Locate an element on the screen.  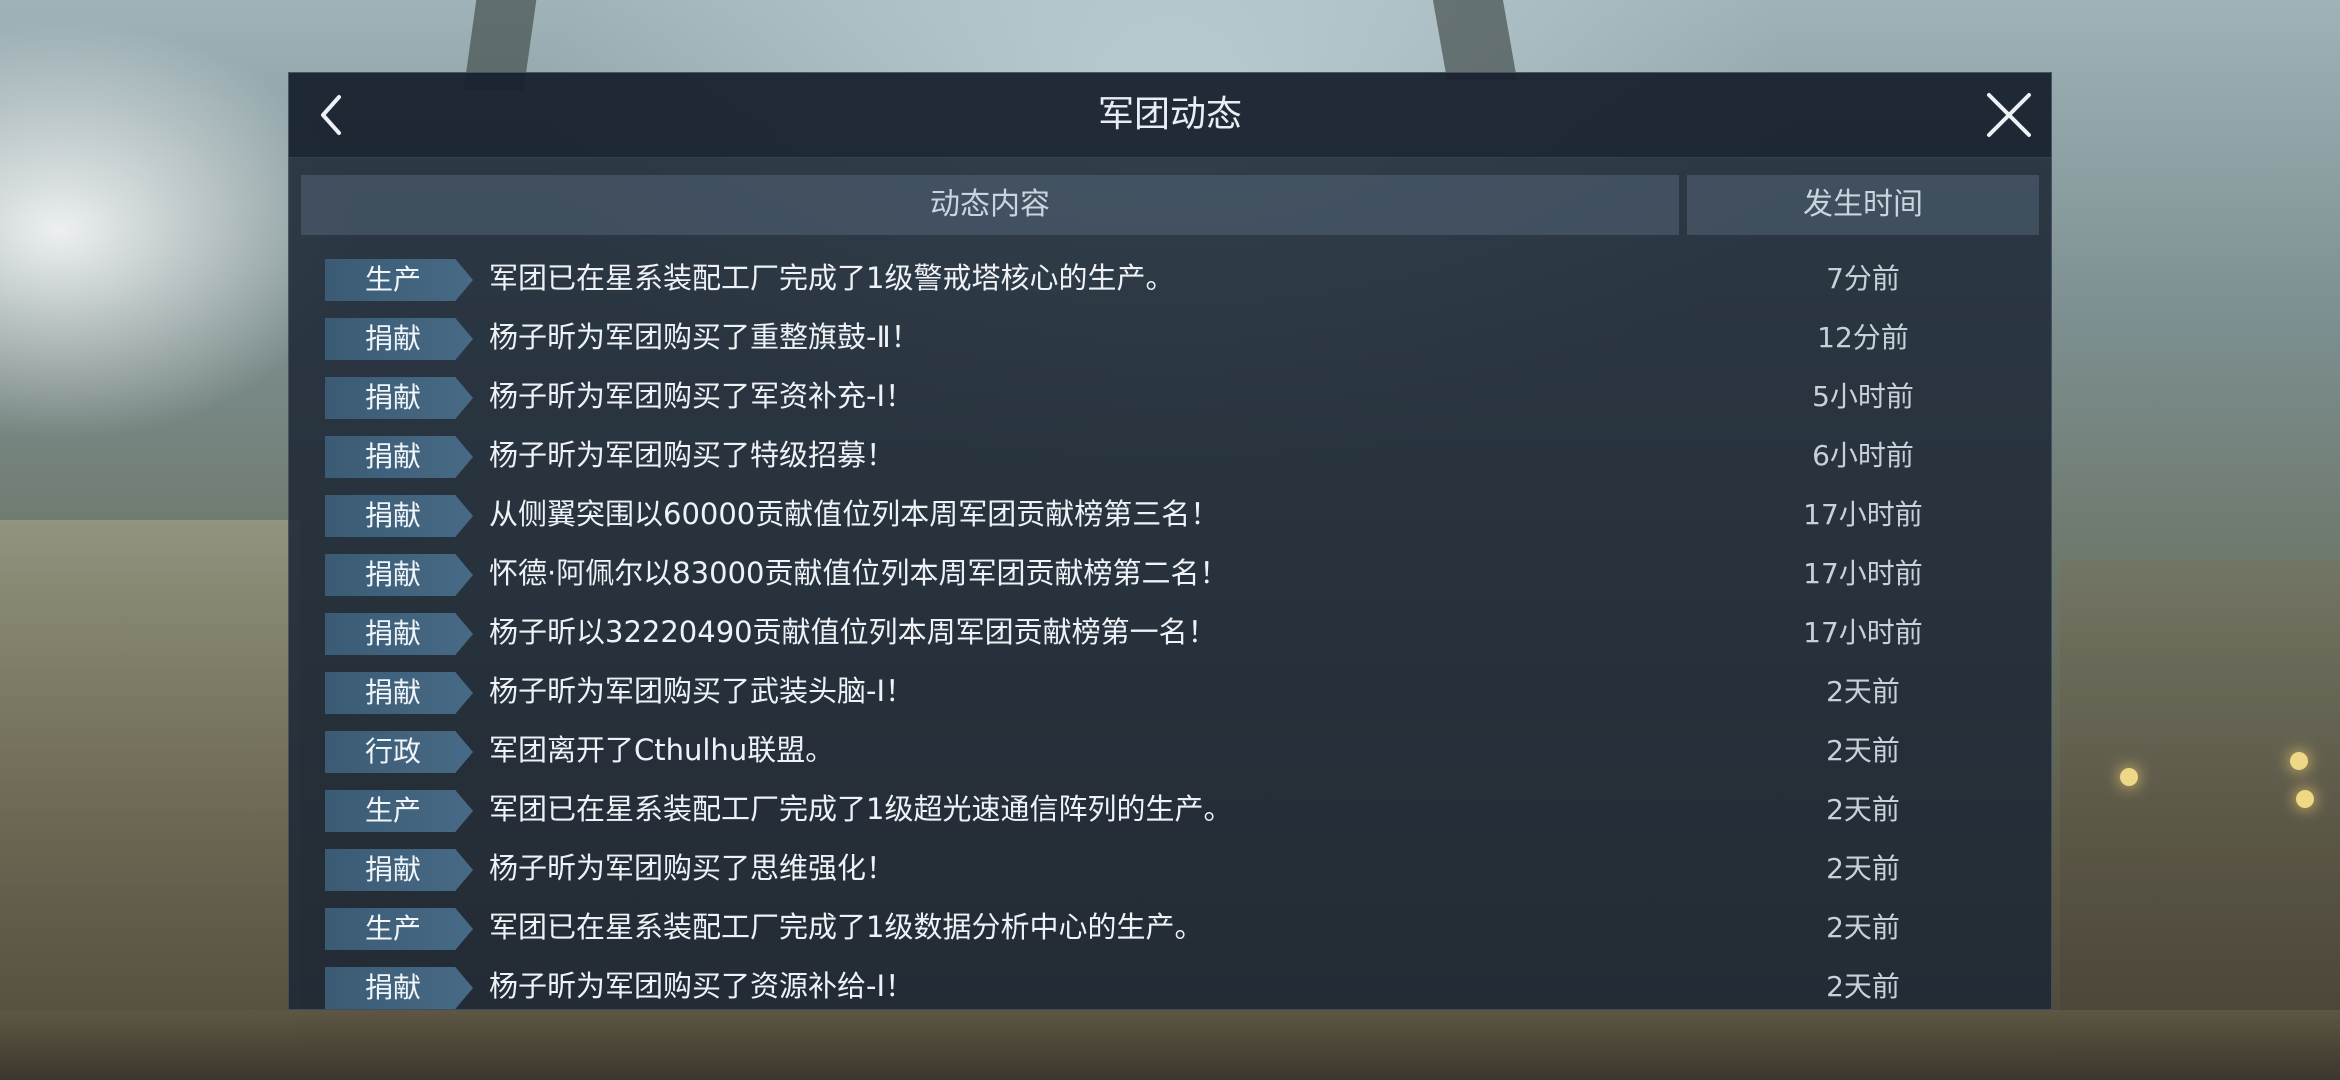
activity-row: 捐献 杨子昕为军团购买了重整旗鼓-Ⅱ！ 12分前 is located at coordinates (1170, 337).